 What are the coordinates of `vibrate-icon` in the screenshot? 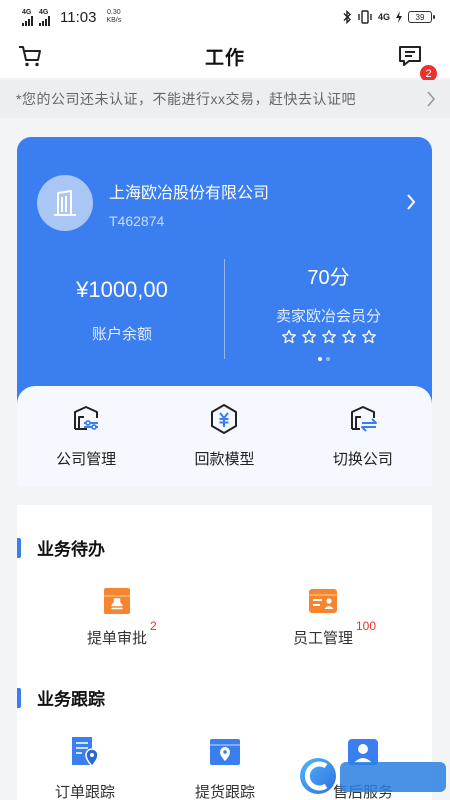 It's located at (365, 17).